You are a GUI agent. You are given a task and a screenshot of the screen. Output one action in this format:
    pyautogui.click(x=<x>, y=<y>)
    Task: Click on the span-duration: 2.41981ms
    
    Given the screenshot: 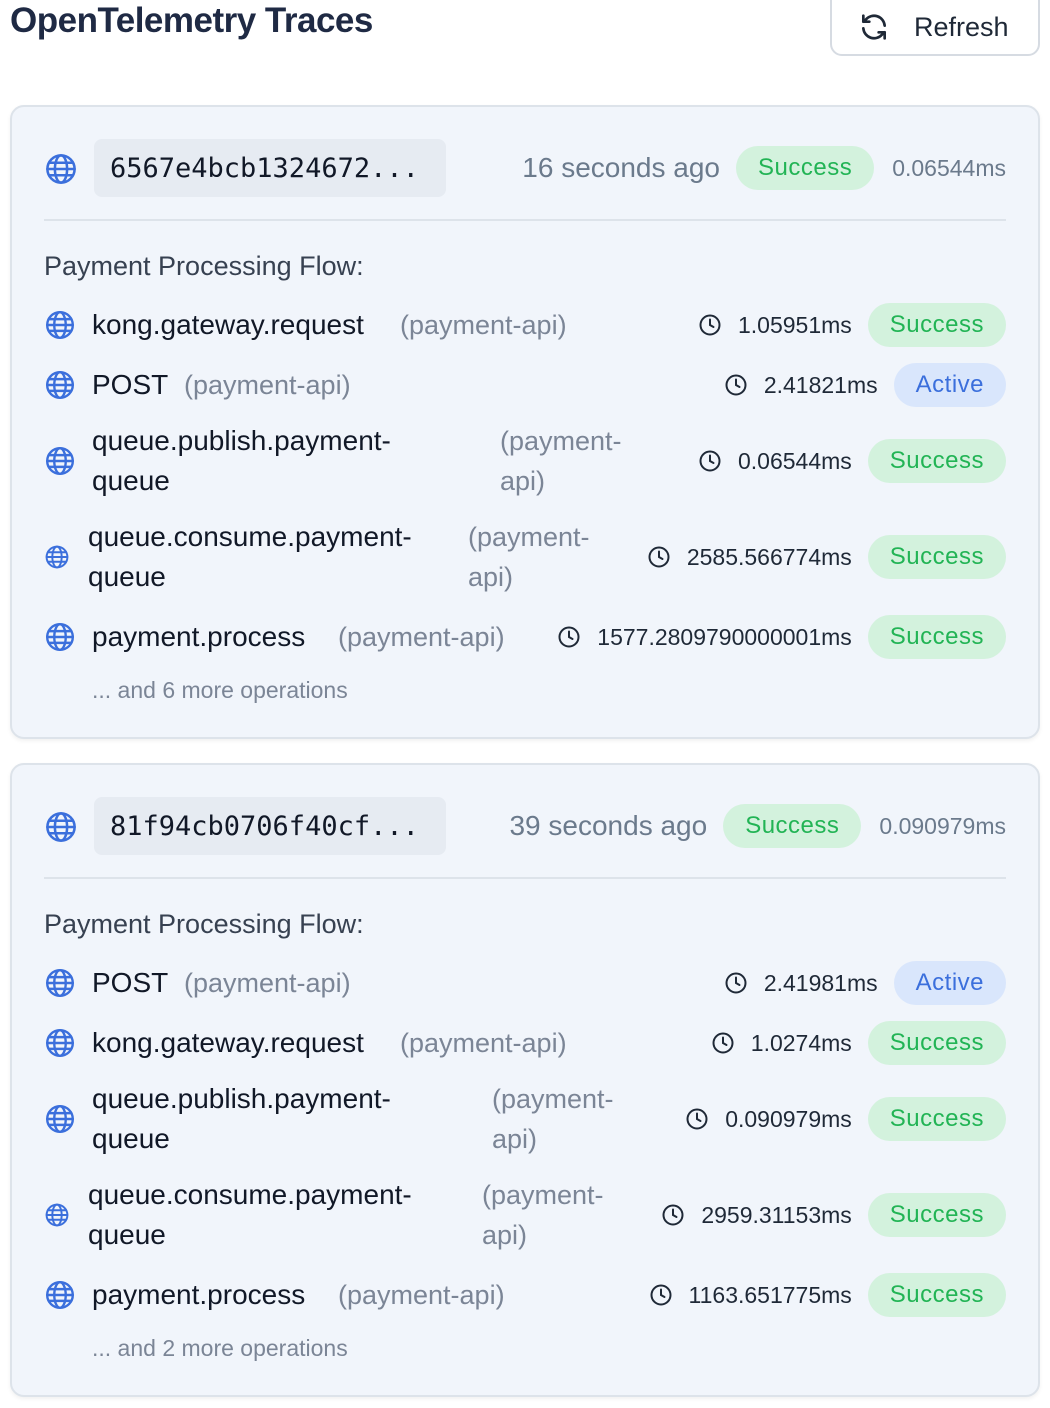 What is the action you would take?
    pyautogui.click(x=820, y=982)
    